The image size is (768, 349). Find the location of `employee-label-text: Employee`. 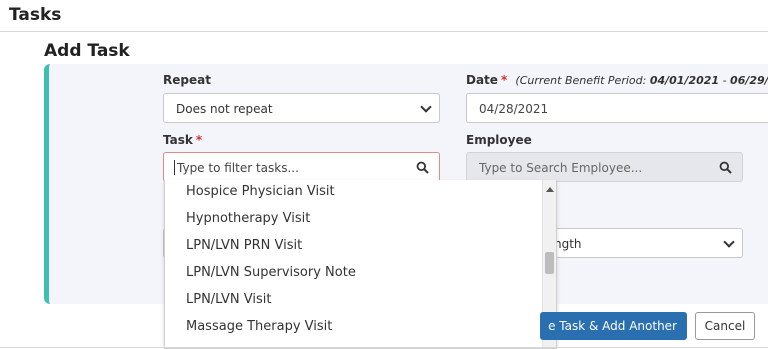

employee-label-text: Employee is located at coordinates (499, 140).